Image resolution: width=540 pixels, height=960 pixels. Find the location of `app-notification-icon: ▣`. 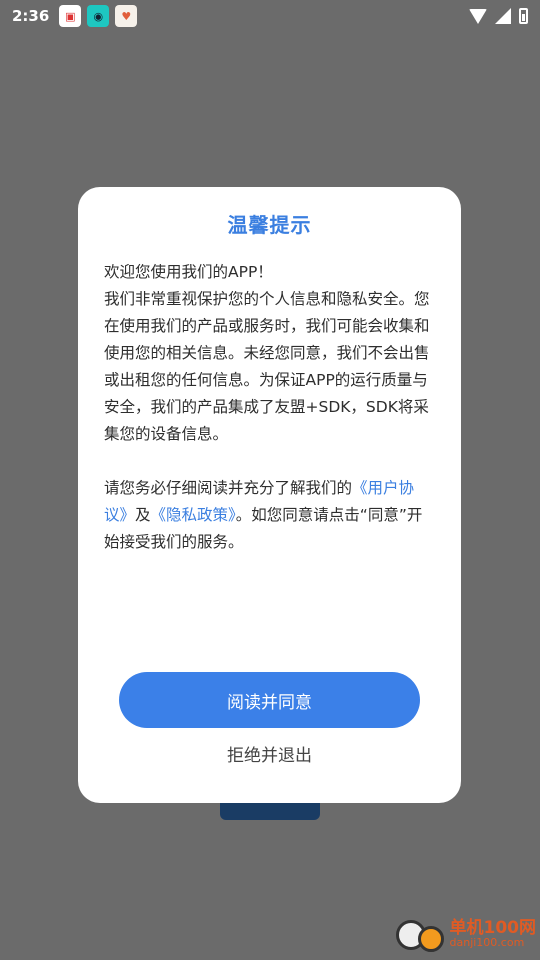

app-notification-icon: ▣ is located at coordinates (70, 16).